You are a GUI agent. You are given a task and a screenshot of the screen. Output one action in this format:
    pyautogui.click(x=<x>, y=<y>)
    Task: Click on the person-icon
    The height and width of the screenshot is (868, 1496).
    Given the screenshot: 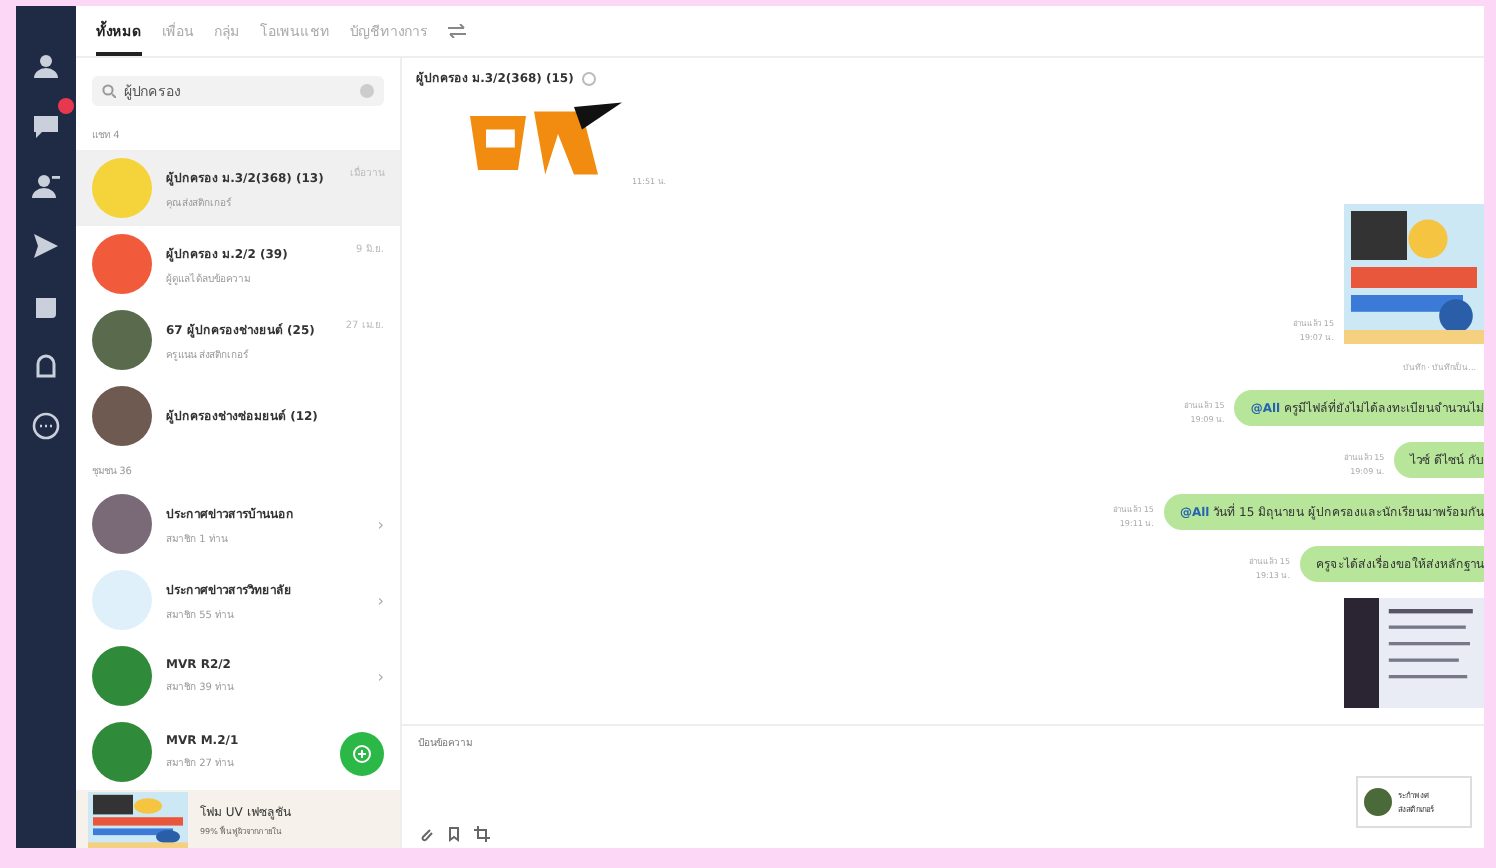 What is the action you would take?
    pyautogui.click(x=46, y=64)
    